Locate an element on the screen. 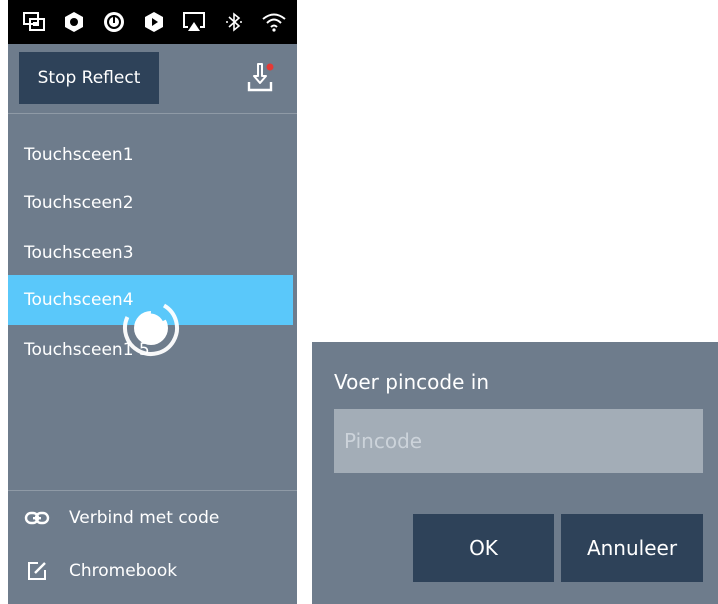  chromebook-label: Chromebook is located at coordinates (123, 571).